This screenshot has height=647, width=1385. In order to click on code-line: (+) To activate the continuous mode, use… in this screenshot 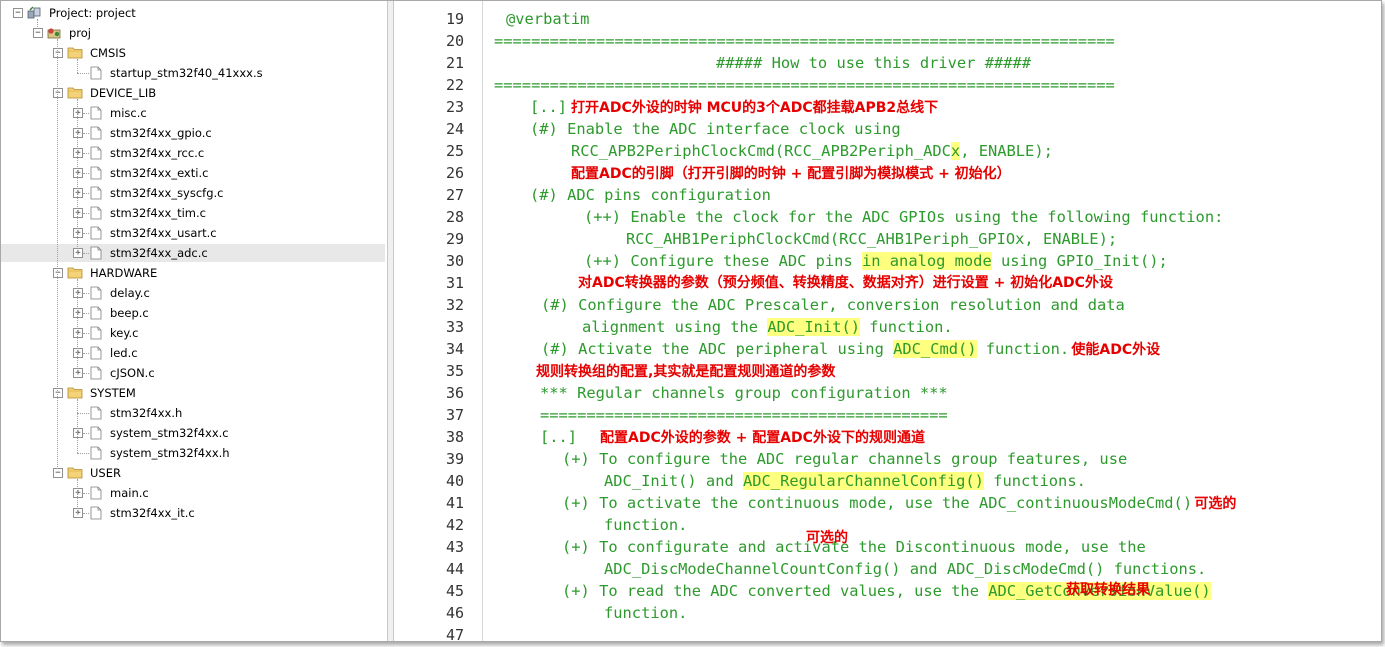, I will do `click(877, 503)`.